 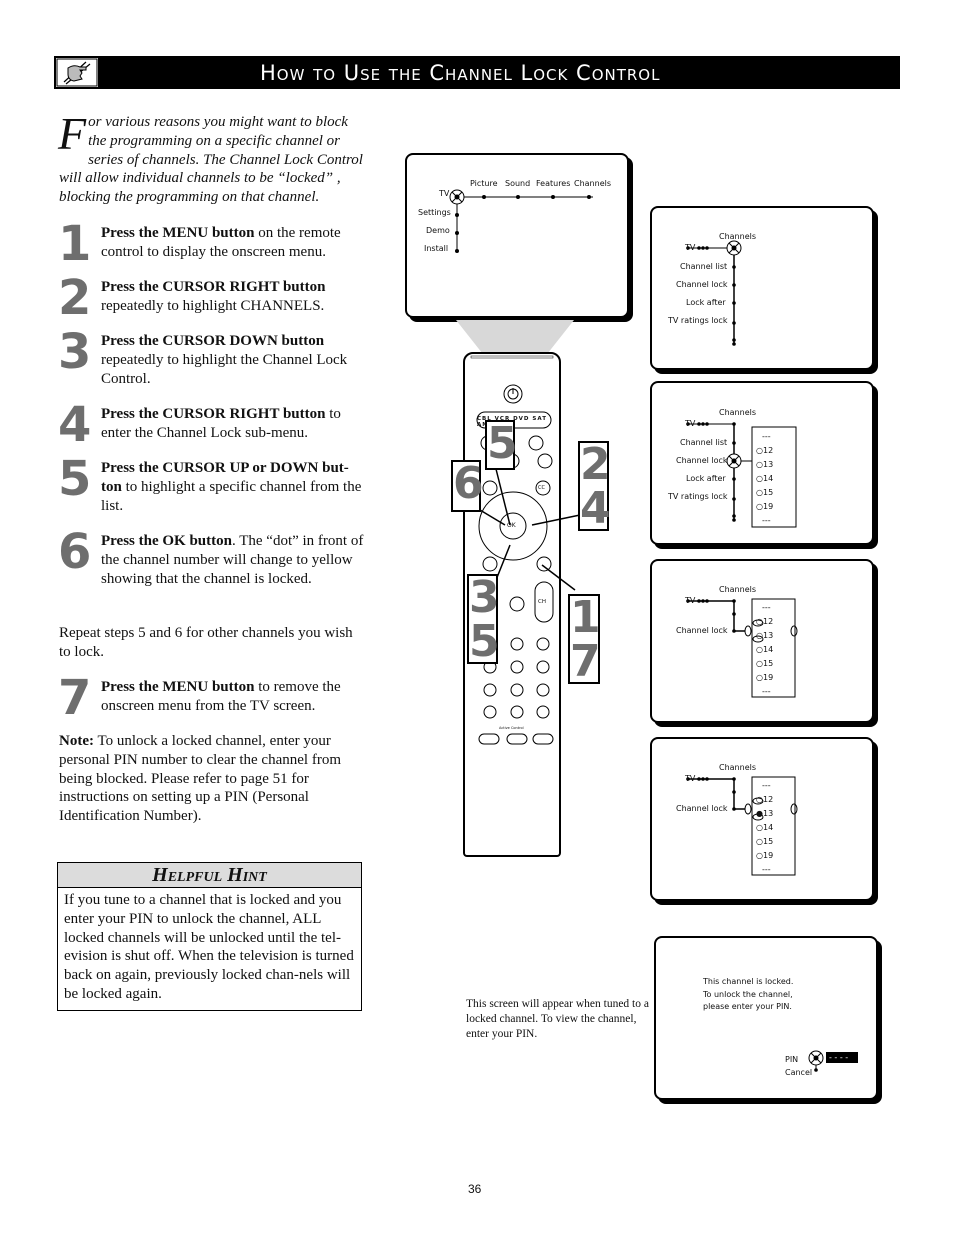 I want to click on callout-steps-2-4: 2 4, so click(x=594, y=486).